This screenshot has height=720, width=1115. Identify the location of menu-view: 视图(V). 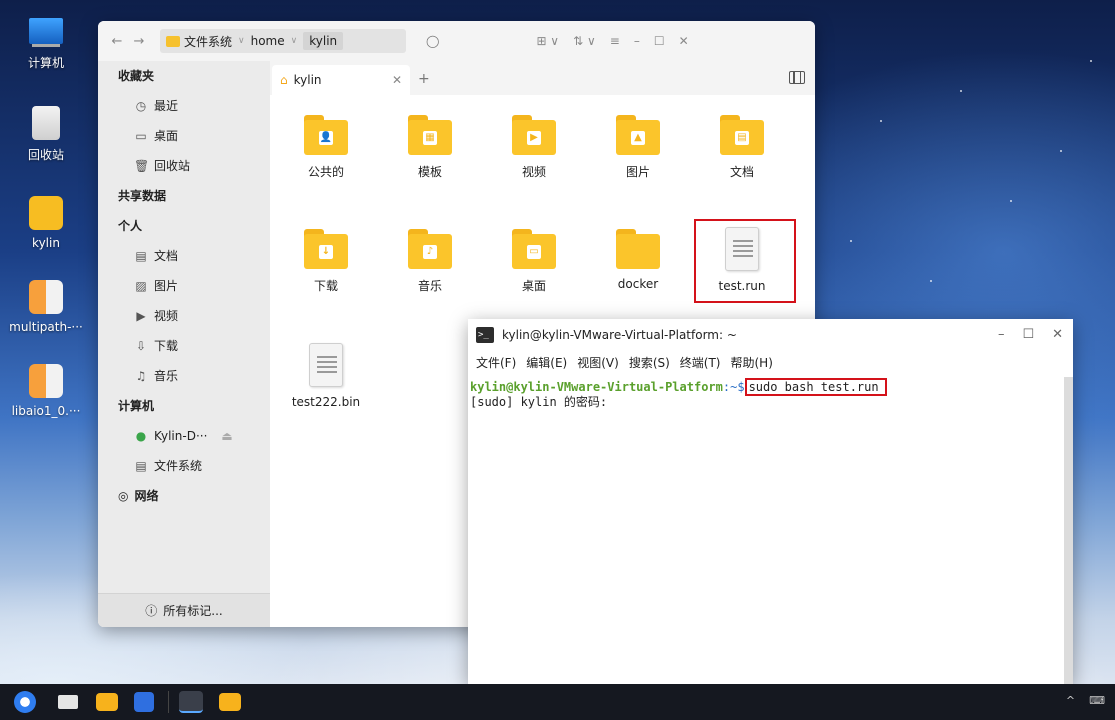
(598, 362).